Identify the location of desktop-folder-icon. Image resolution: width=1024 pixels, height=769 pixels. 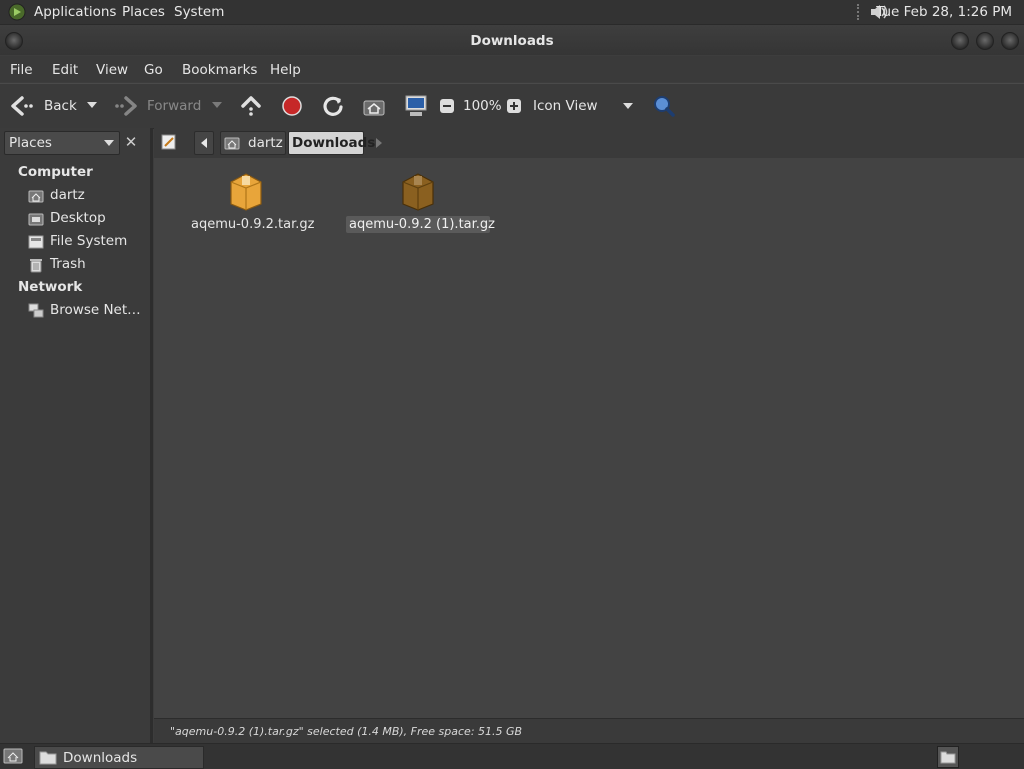
(36, 219).